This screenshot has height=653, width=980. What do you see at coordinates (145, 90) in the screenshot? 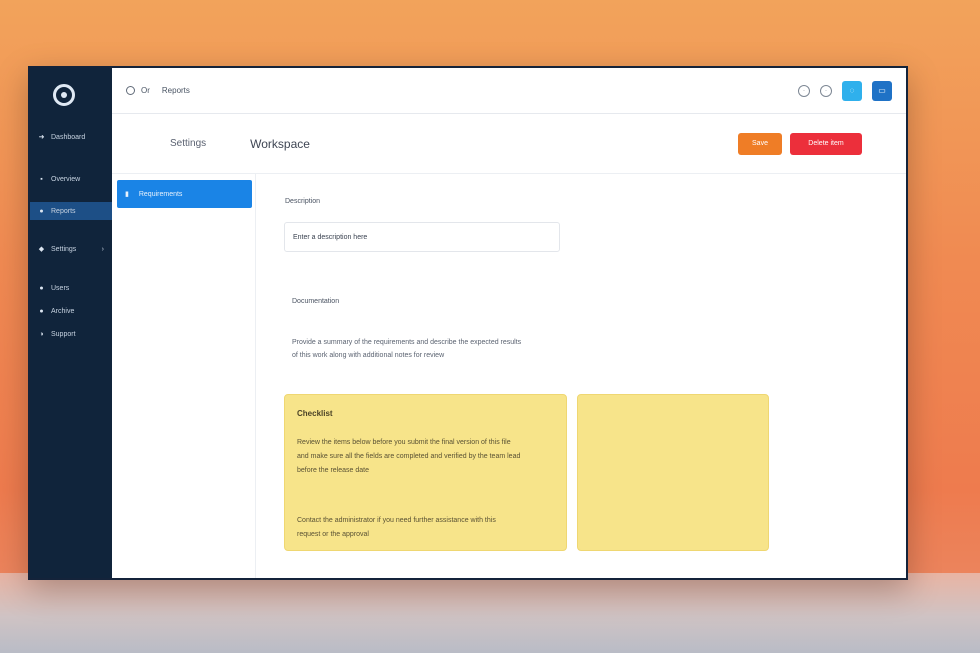
I see `breadcrumb-root: Or` at bounding box center [145, 90].